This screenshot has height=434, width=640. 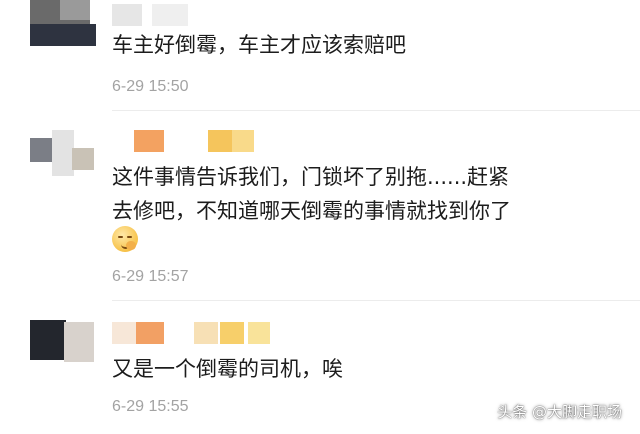 What do you see at coordinates (150, 86) in the screenshot?
I see `comment-timestamp: 6-29 15:50` at bounding box center [150, 86].